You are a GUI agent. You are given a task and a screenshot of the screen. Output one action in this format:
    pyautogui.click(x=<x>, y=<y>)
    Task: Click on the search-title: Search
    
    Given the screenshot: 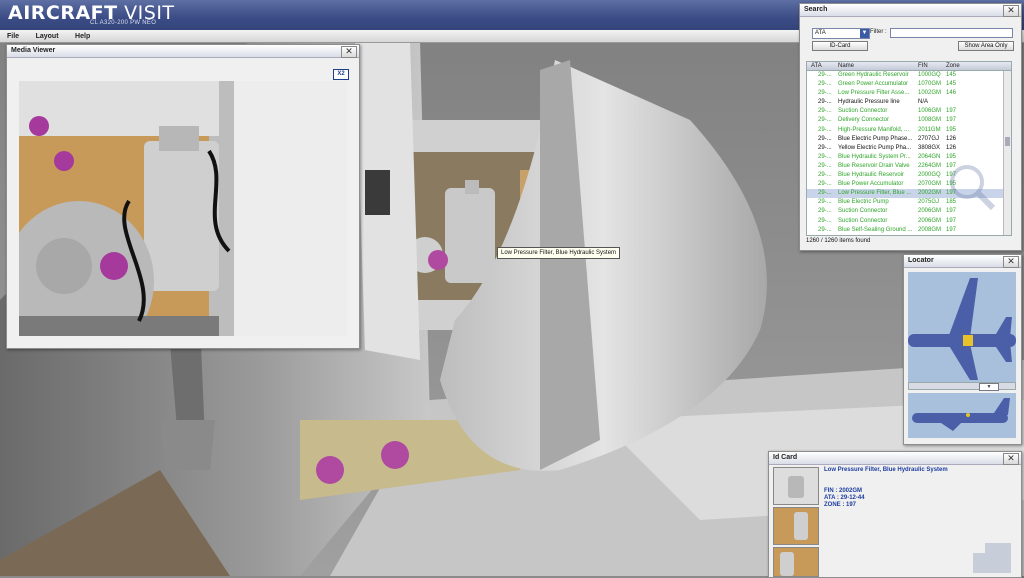 What is the action you would take?
    pyautogui.click(x=910, y=10)
    